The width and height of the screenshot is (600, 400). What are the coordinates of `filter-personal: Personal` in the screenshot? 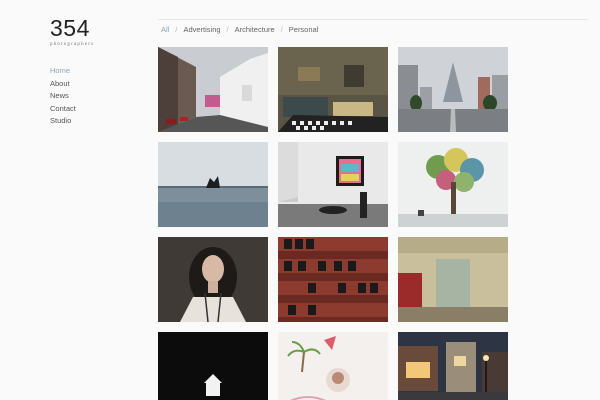 It's located at (304, 29).